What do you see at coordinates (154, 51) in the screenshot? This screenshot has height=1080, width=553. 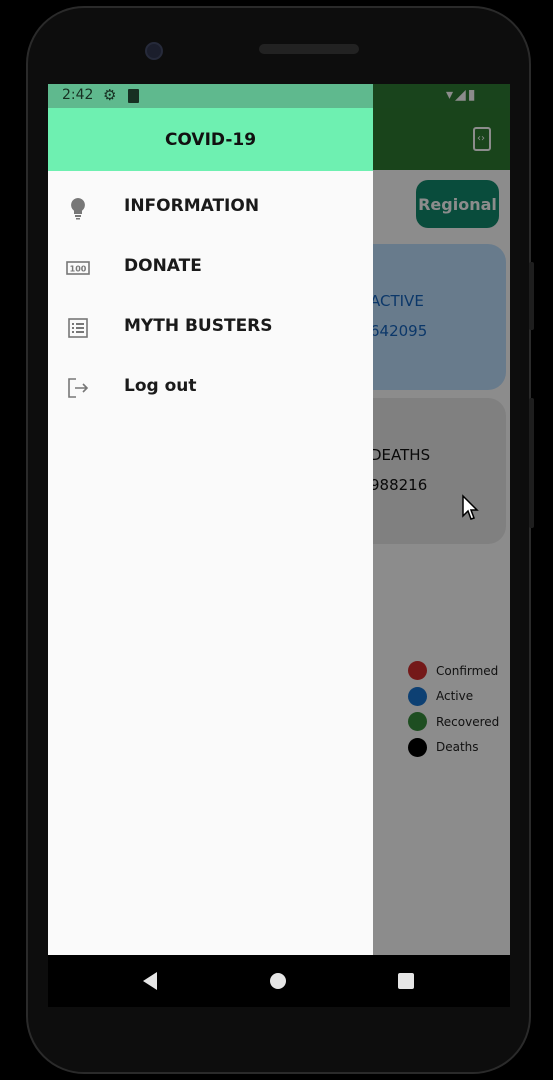 I see `front-camera` at bounding box center [154, 51].